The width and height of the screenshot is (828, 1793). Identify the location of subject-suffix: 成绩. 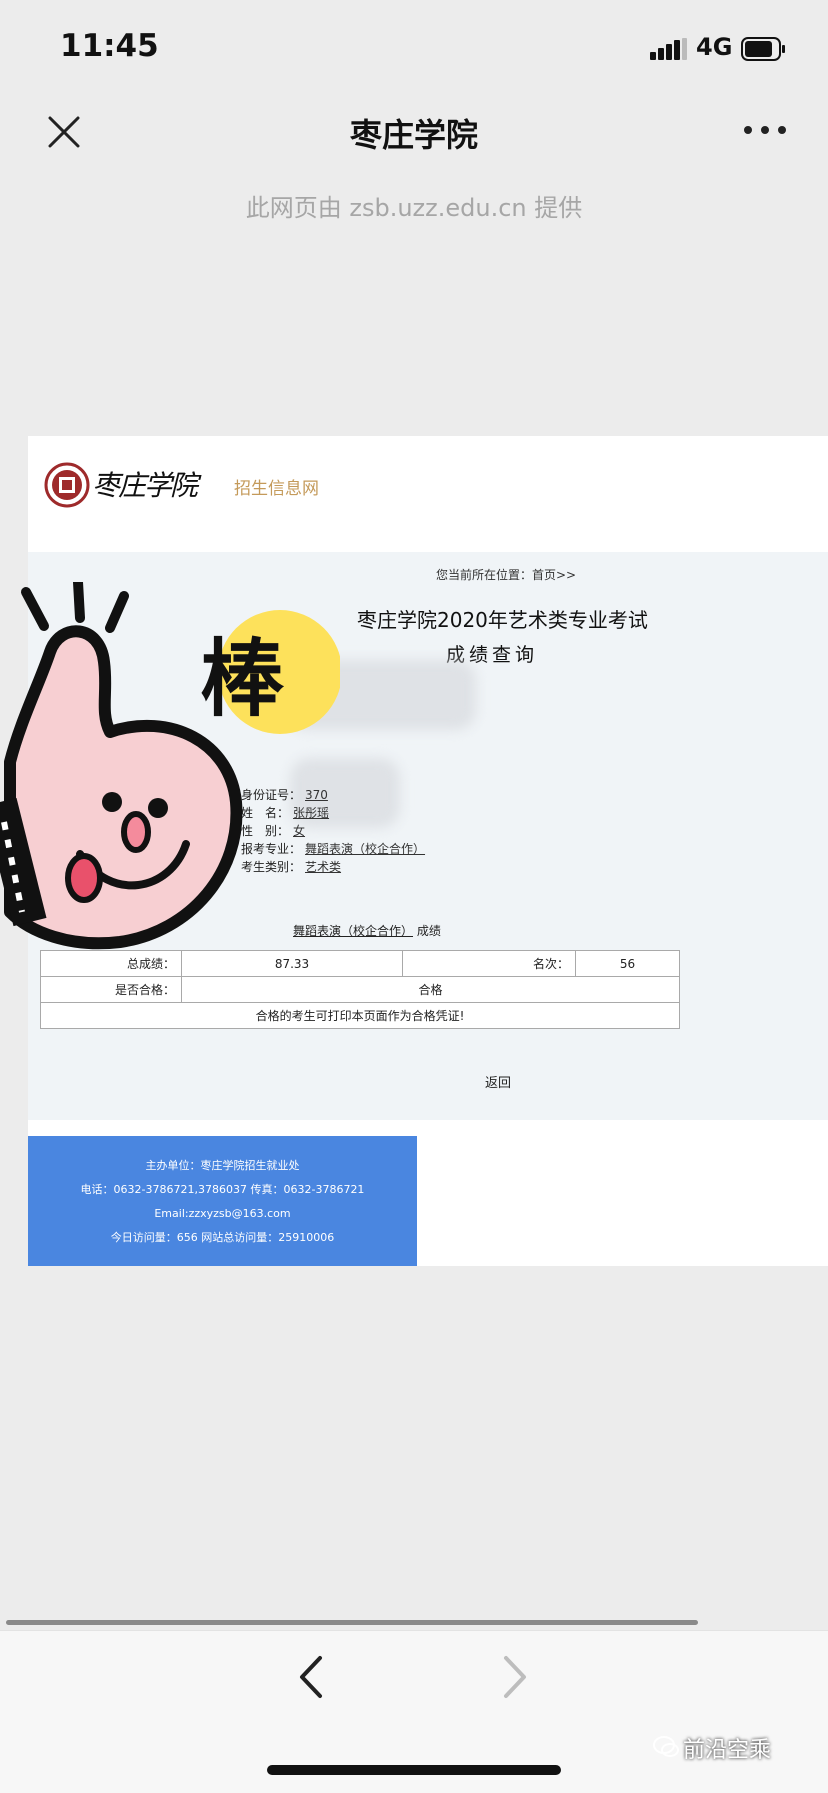
(428, 931).